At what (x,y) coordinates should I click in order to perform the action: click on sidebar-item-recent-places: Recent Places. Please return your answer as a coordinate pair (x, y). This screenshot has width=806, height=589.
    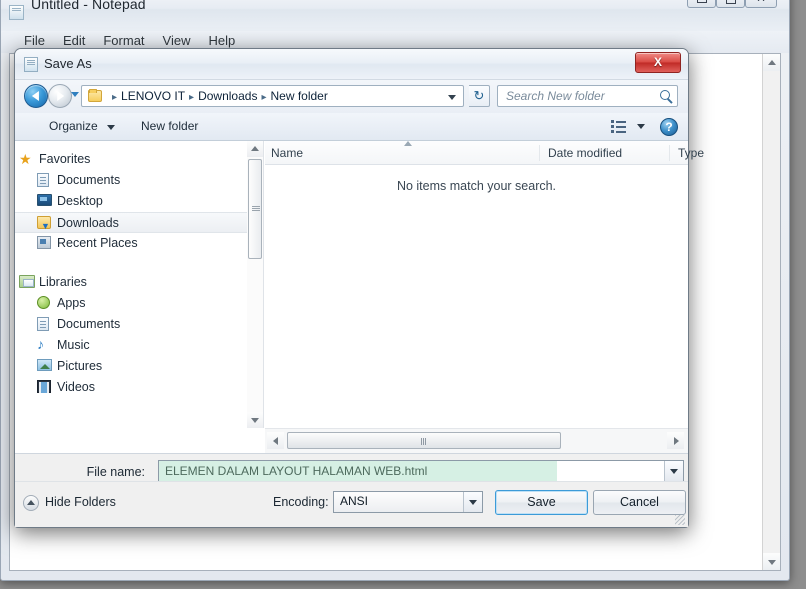
    Looking at the image, I should click on (131, 243).